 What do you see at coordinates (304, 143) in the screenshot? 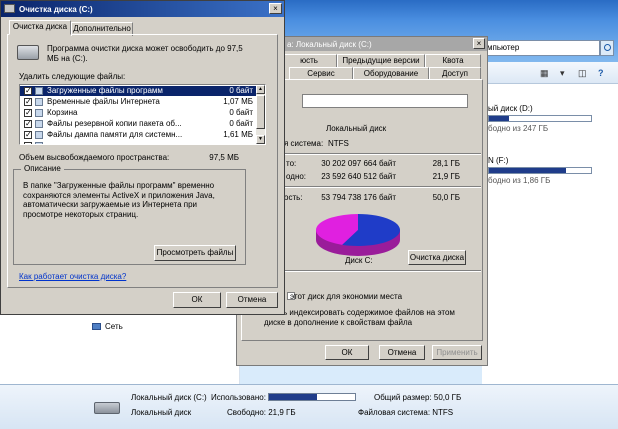
I see `filesystem-label: я система:` at bounding box center [304, 143].